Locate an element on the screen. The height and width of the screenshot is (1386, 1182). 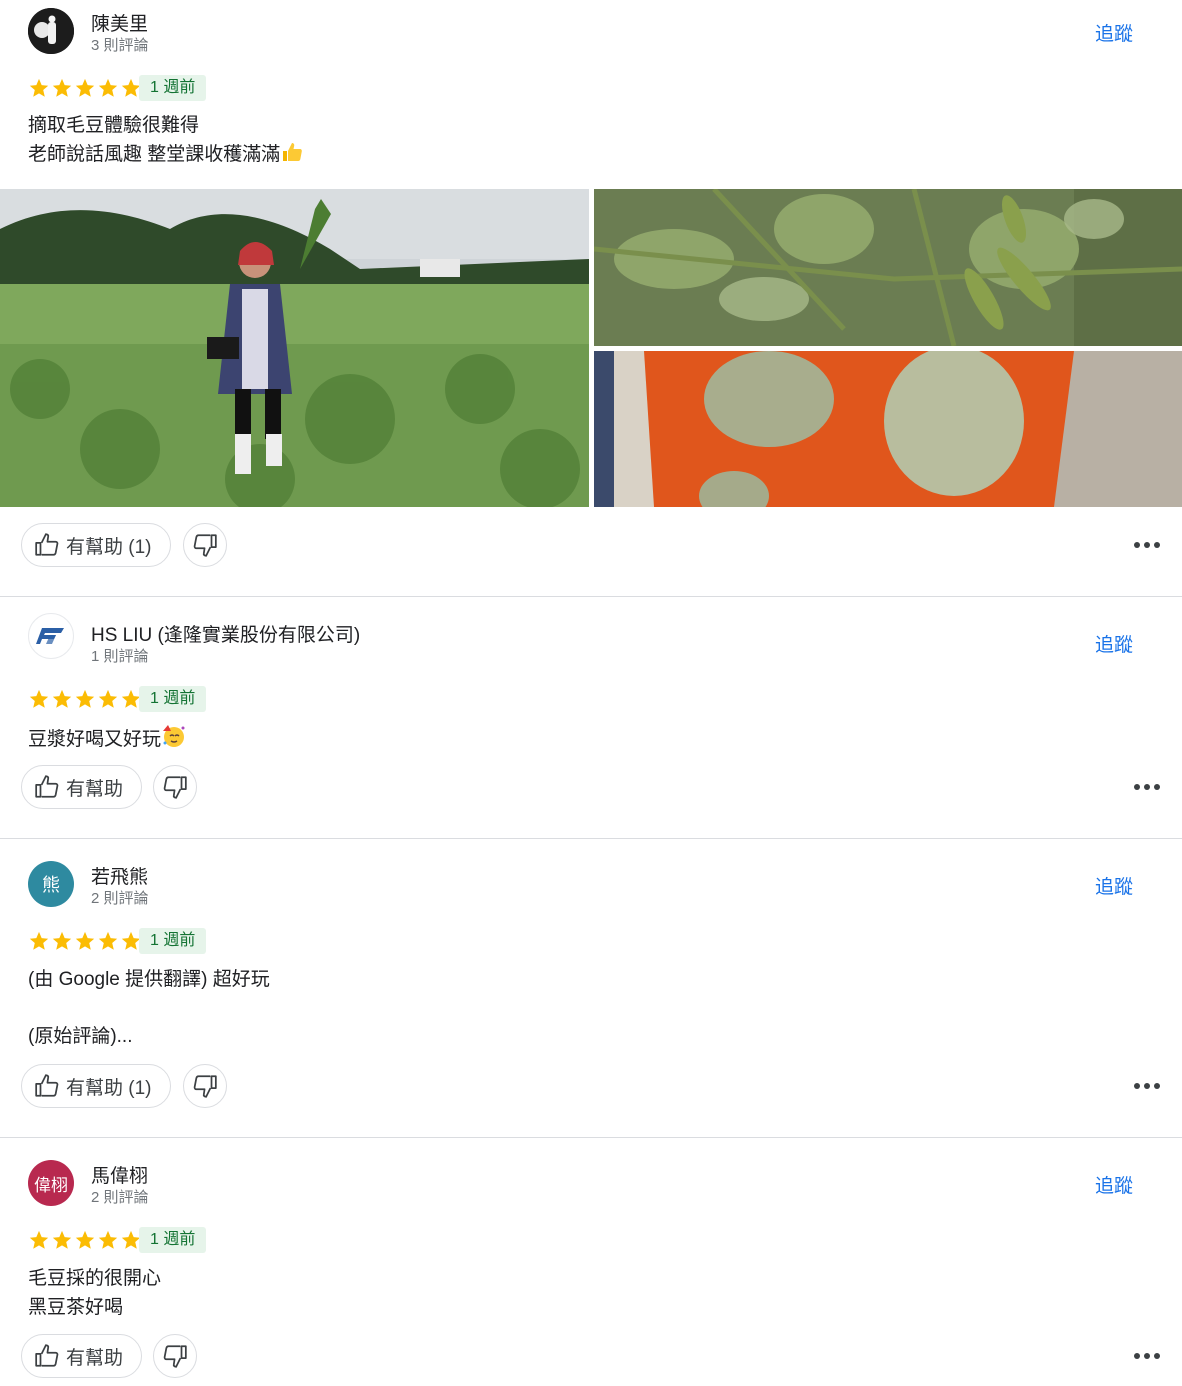
avatar: 偉栩 is located at coordinates (51, 1183).